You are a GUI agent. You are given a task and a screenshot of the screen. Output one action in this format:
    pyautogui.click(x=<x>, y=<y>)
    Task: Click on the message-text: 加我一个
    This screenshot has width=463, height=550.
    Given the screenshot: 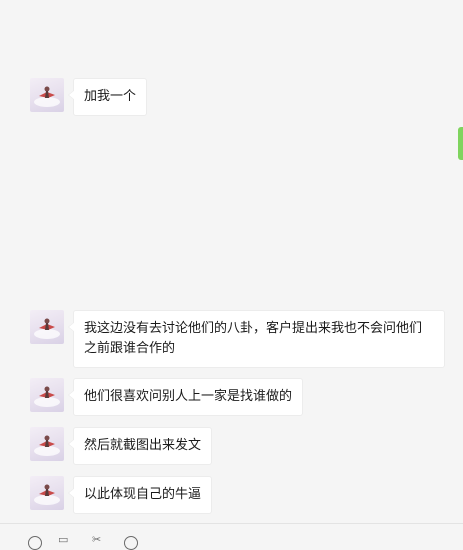 What is the action you would take?
    pyautogui.click(x=110, y=96)
    